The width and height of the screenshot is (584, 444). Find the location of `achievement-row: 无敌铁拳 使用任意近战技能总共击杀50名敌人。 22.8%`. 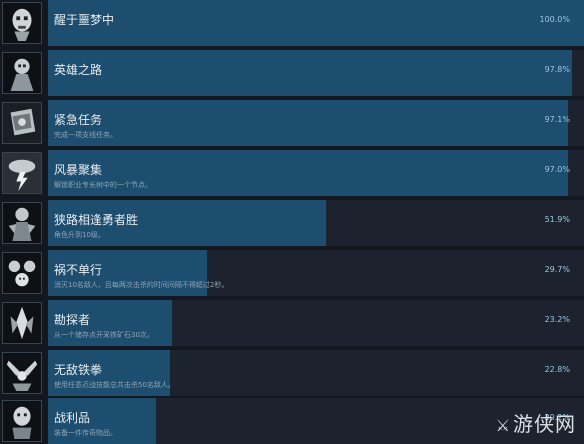

achievement-row: 无敌铁拳 使用任意近战技能总共击杀50名敌人。 22.8% is located at coordinates (292, 373).